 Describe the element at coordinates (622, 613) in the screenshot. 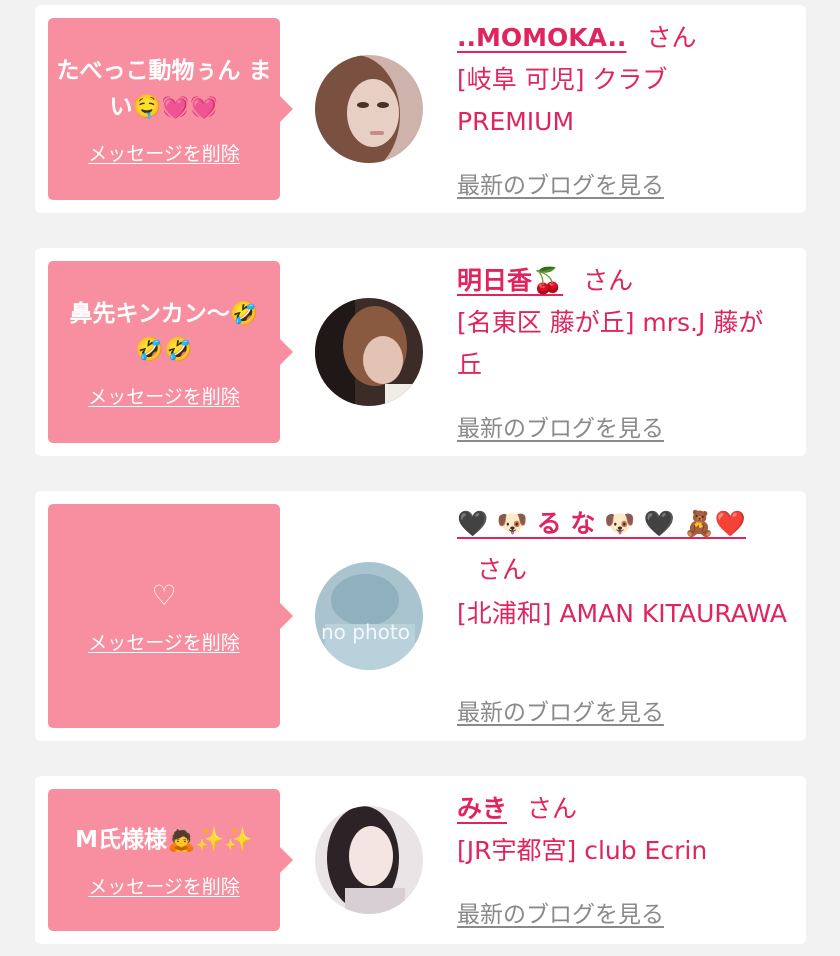

I see `shop-name: [北浦和] AMAN KITAURAWA` at that location.